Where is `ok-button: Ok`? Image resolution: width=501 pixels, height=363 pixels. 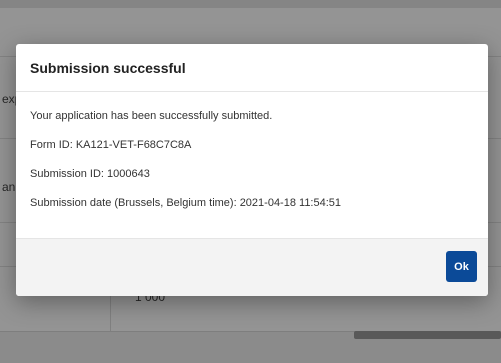
ok-button: Ok is located at coordinates (461, 266).